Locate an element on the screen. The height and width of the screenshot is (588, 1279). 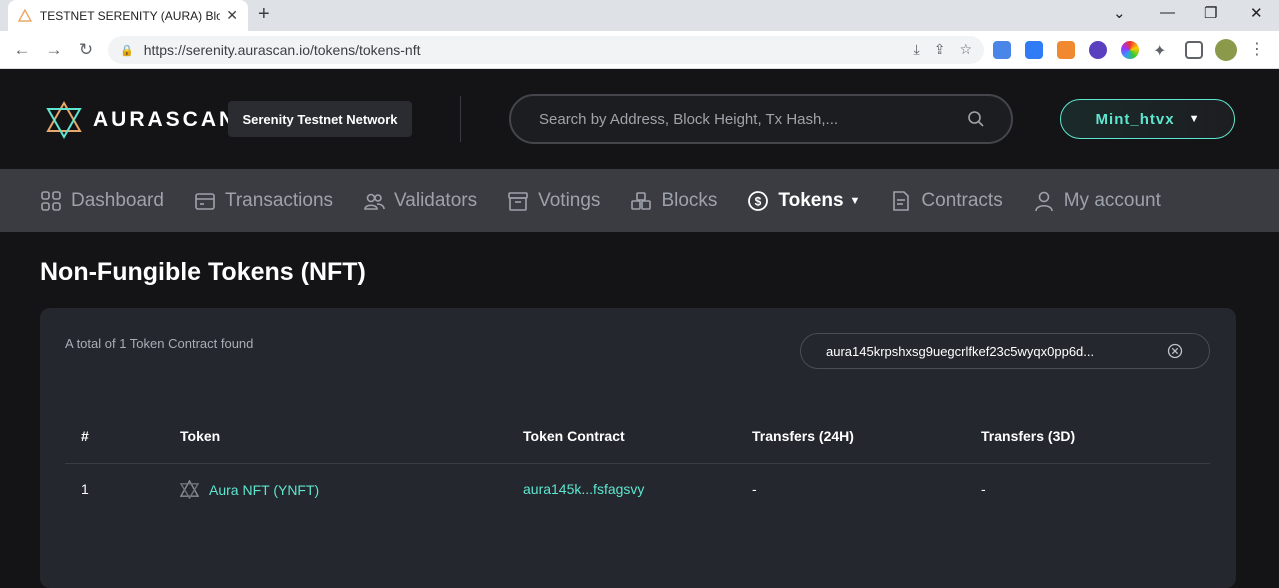
aurascan-logo-icon is located at coordinates (64, 120).